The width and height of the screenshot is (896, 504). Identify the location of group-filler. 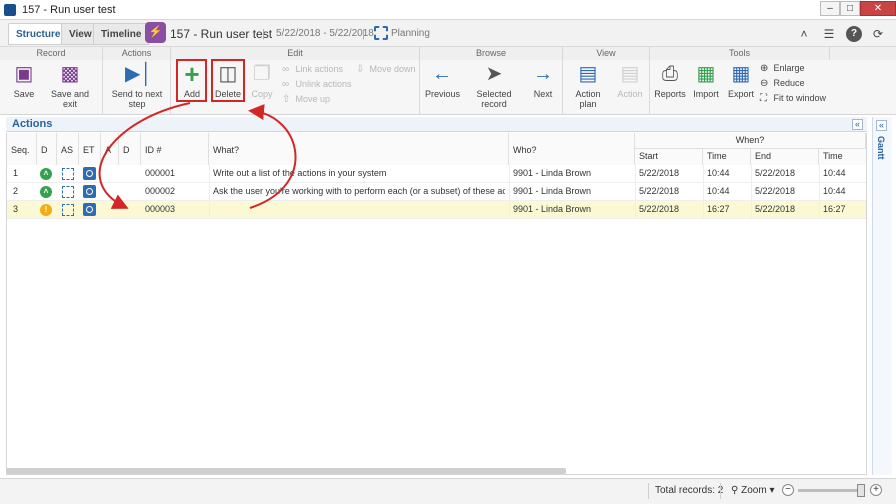
(863, 53).